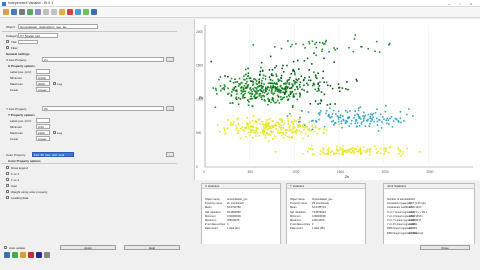  I want to click on y-axis-select: Pb, so click(103, 108).